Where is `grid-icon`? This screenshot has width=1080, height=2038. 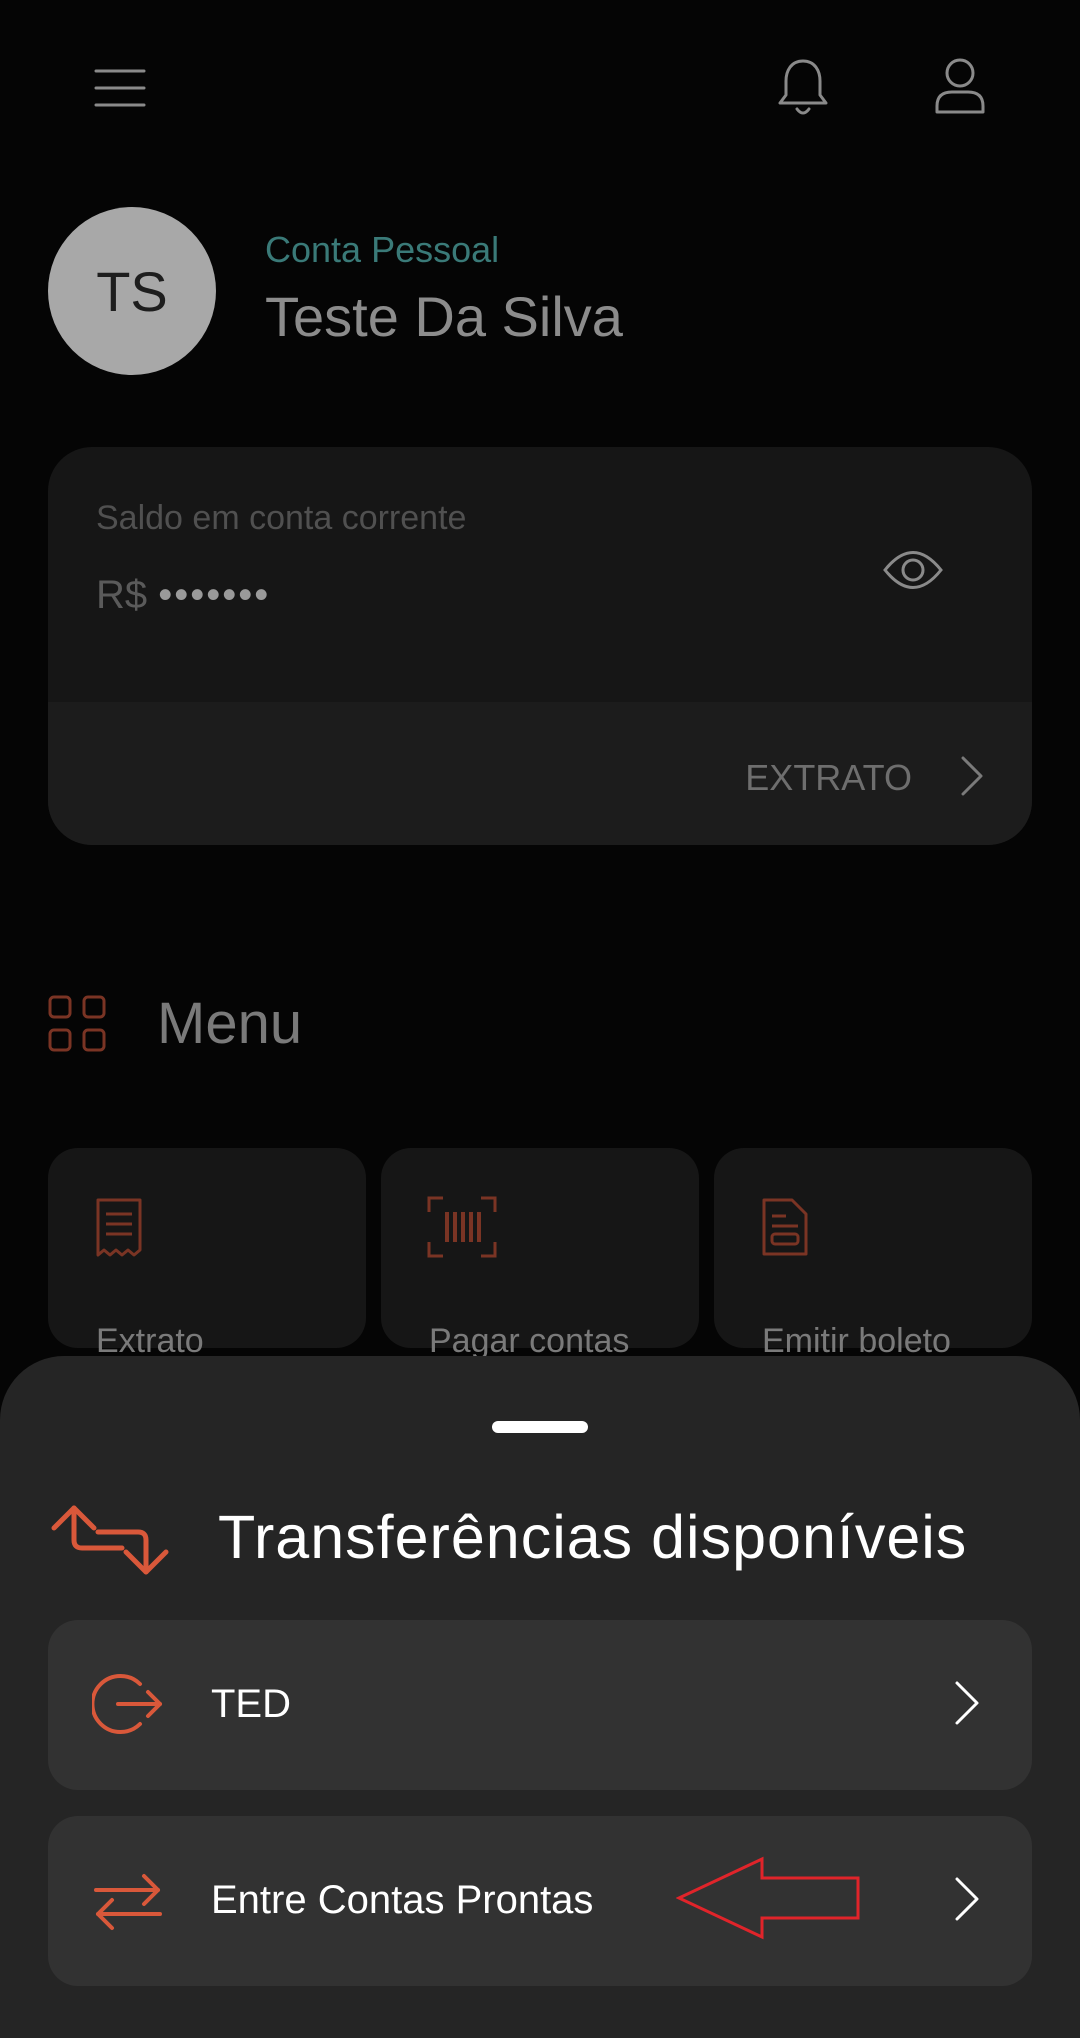
grid-icon is located at coordinates (78, 1024).